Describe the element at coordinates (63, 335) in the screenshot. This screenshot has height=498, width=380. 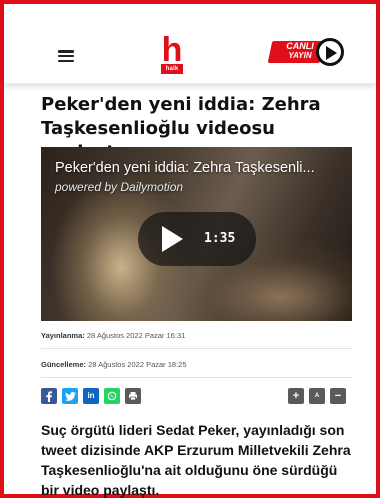
I see `published-label: Yayınlanma:` at that location.